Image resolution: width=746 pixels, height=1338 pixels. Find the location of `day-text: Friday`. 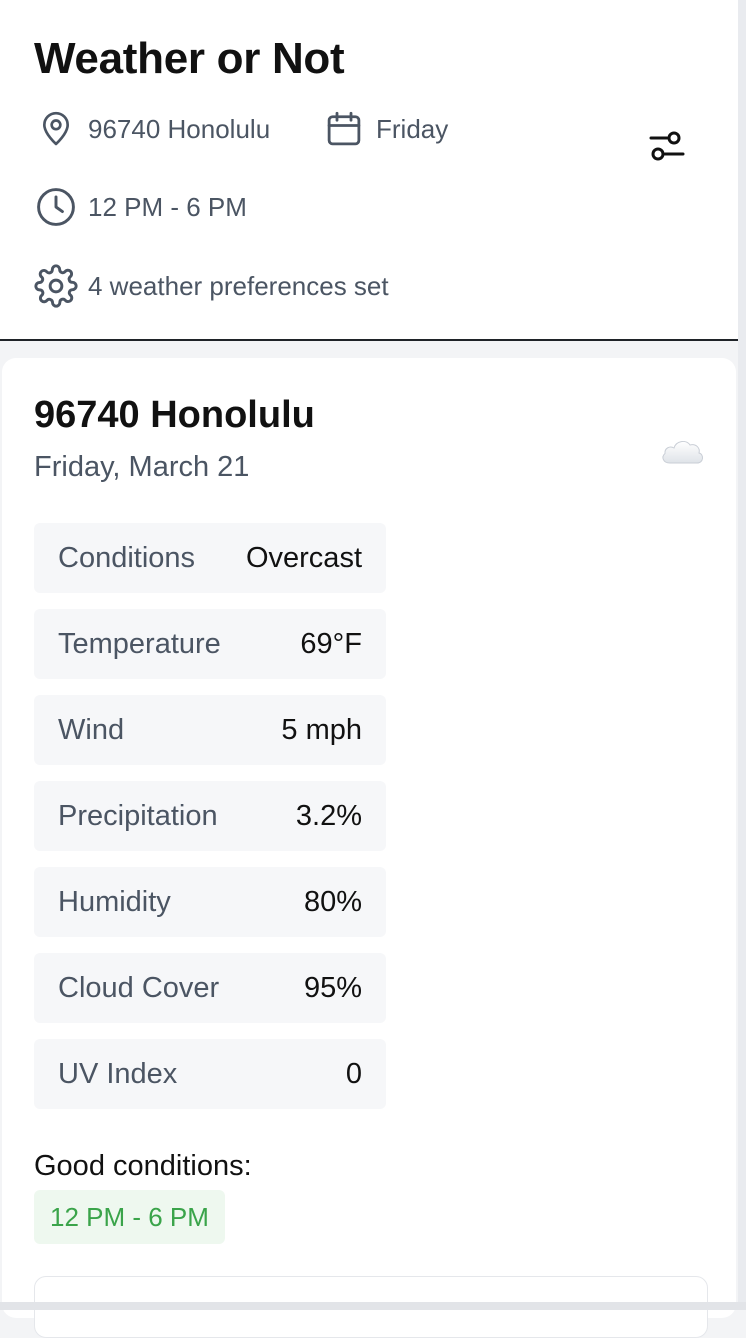

day-text: Friday is located at coordinates (412, 128).